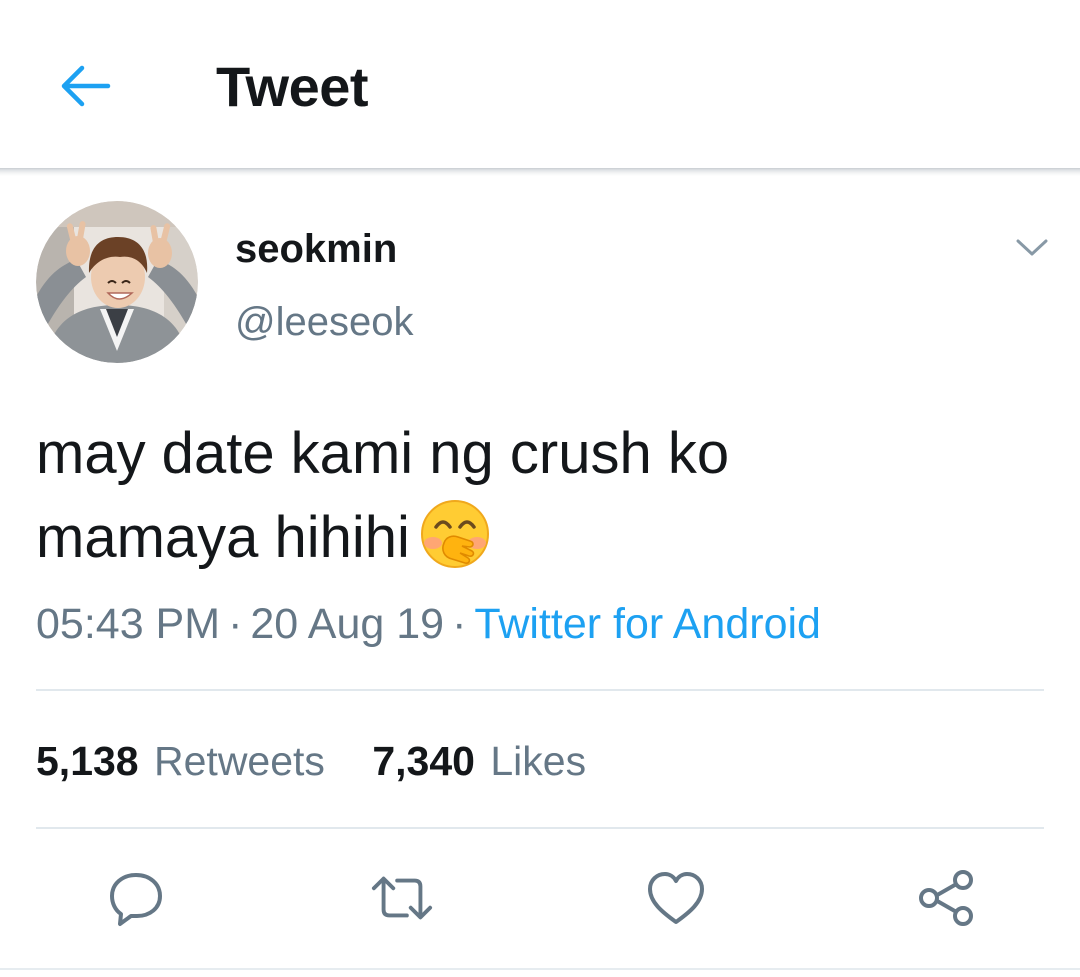  Describe the element at coordinates (239, 761) in the screenshot. I see `retweets-label: Retweets` at that location.